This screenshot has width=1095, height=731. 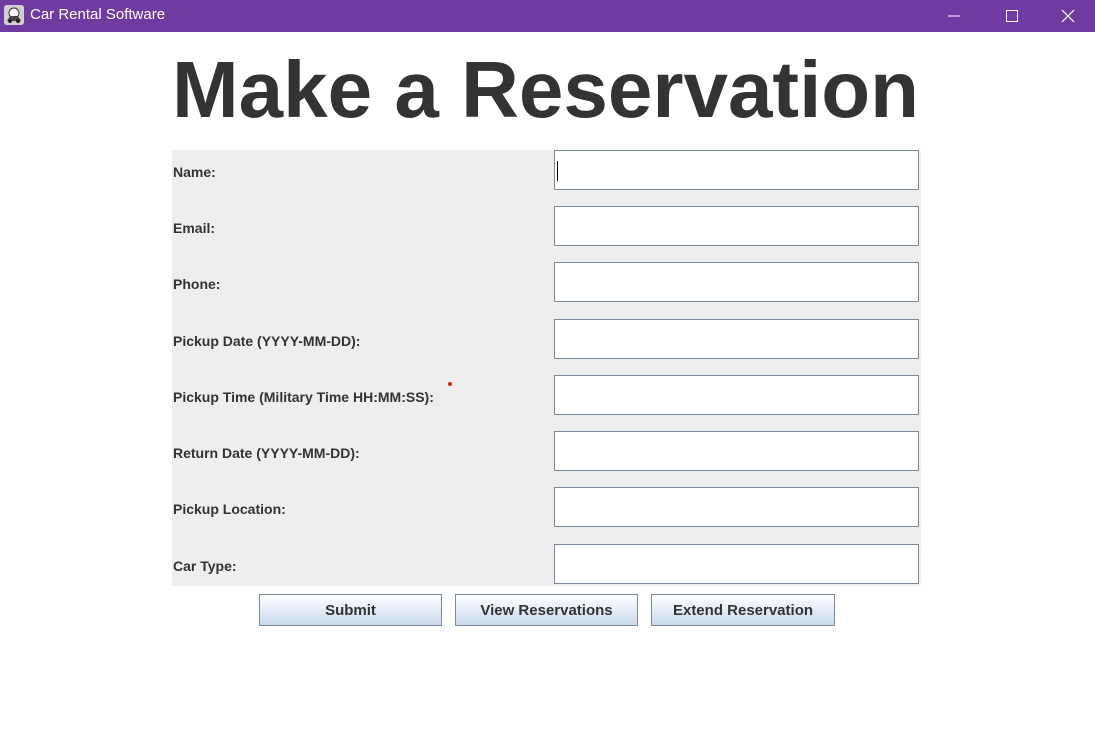 I want to click on minimize-button, so click(x=954, y=16).